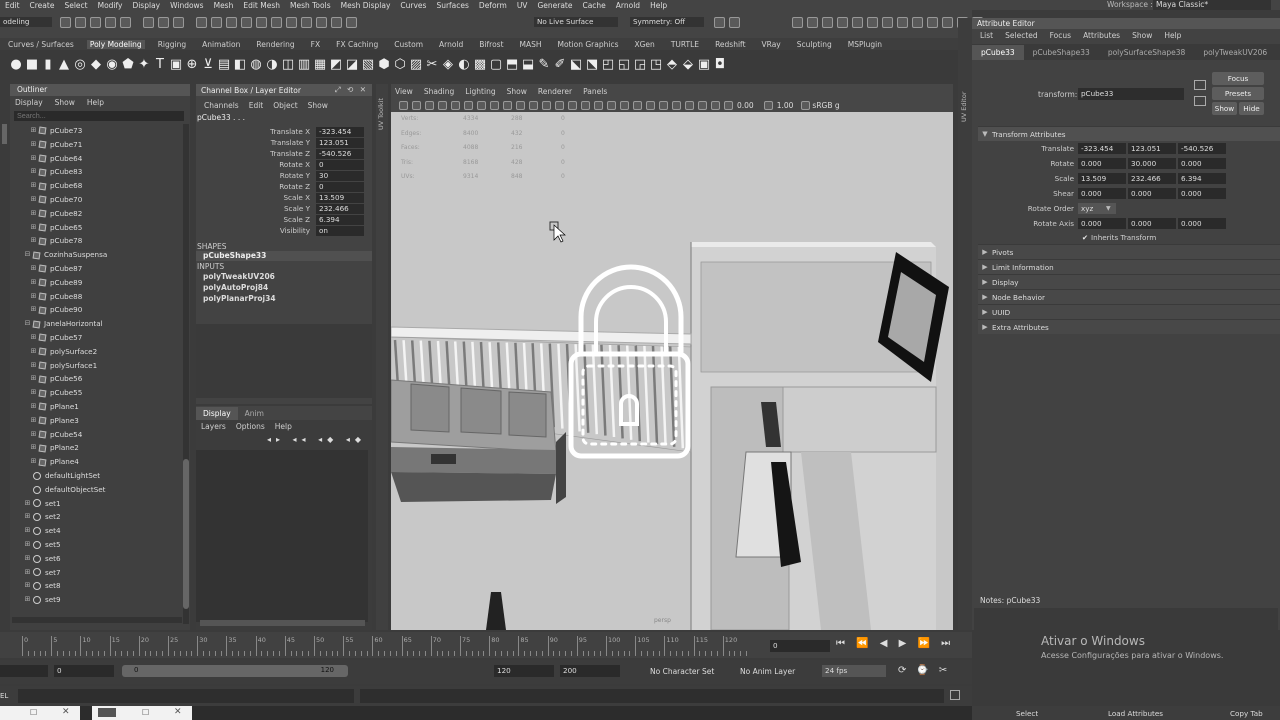 This screenshot has height=720, width=1280. Describe the element at coordinates (216, 22) in the screenshot. I see `snap-curve-icon` at that location.